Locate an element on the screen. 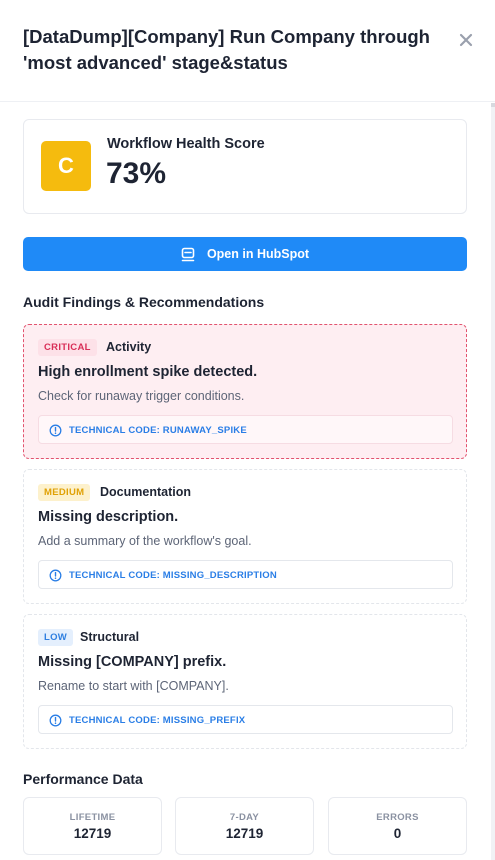  technical-code: TECHNICAL CODE: MISSING_DESCRIPTION is located at coordinates (173, 575).